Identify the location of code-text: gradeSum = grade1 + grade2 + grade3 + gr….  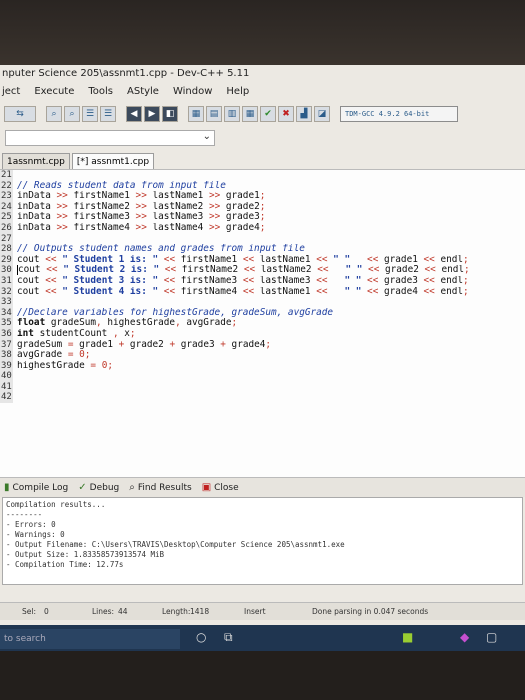
(144, 344).